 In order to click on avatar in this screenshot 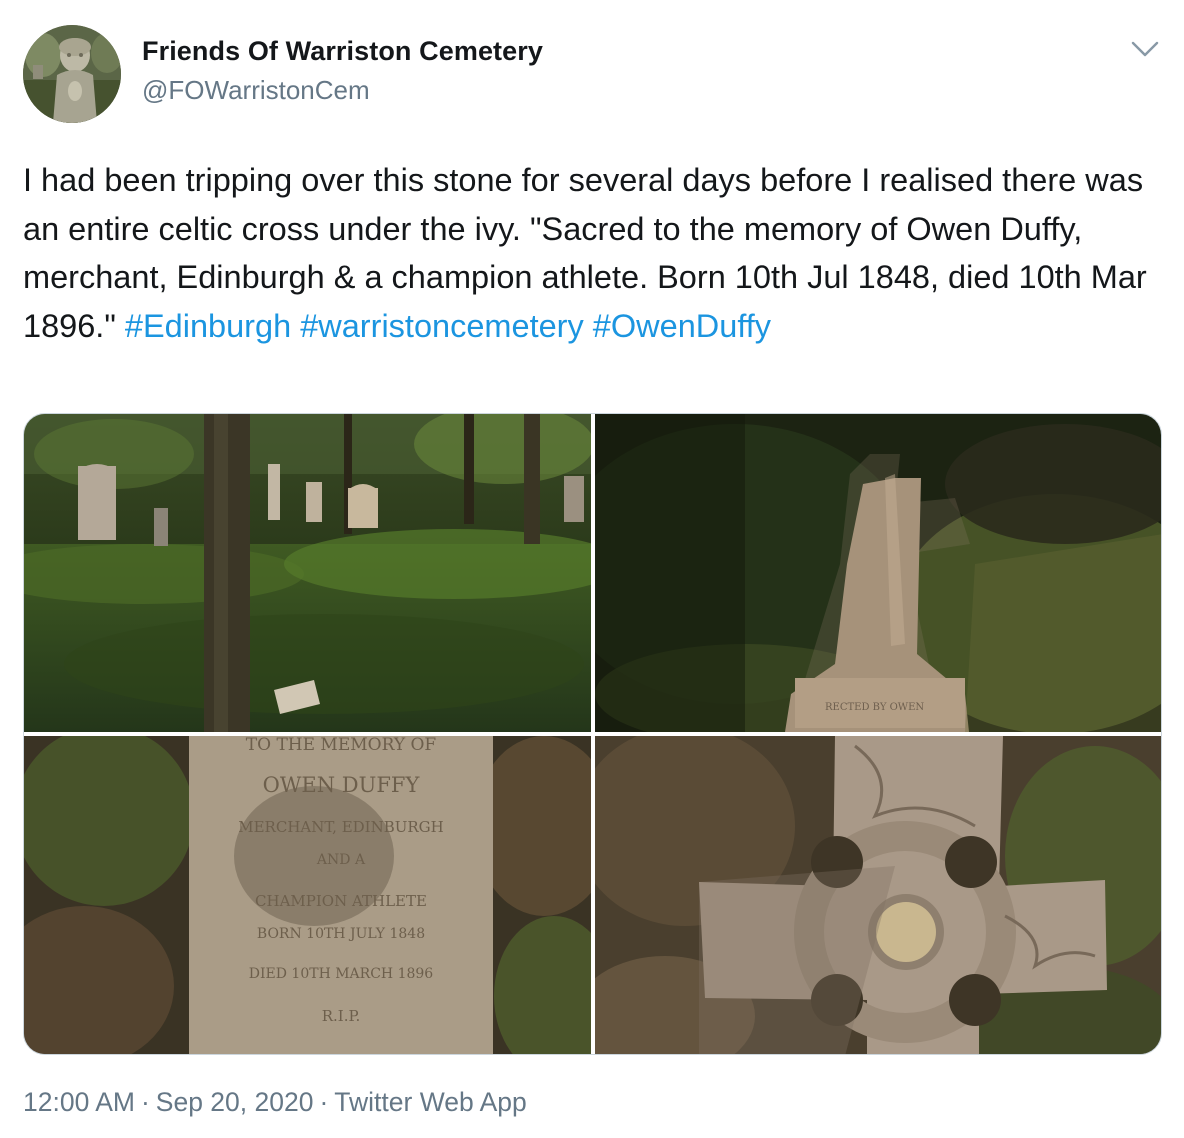, I will do `click(72, 74)`.